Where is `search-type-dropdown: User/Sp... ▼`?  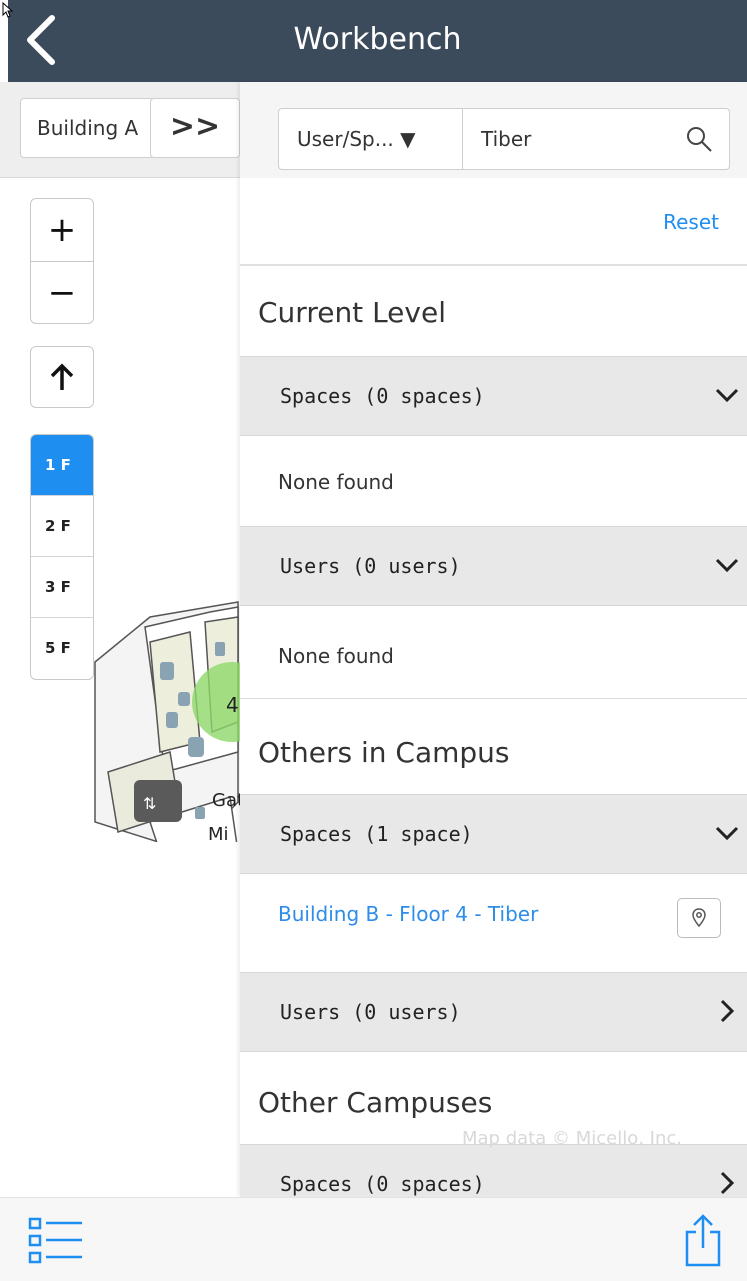
search-type-dropdown: User/Sp... ▼ is located at coordinates (371, 139).